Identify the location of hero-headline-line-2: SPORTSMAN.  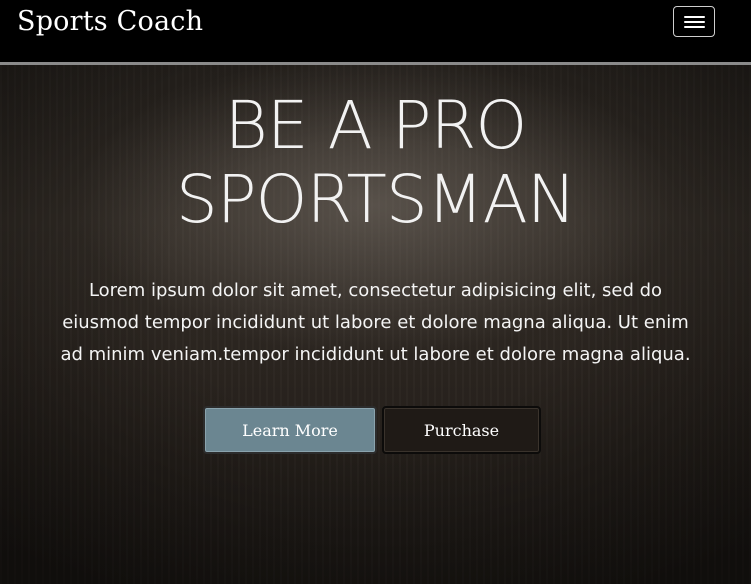
(375, 199).